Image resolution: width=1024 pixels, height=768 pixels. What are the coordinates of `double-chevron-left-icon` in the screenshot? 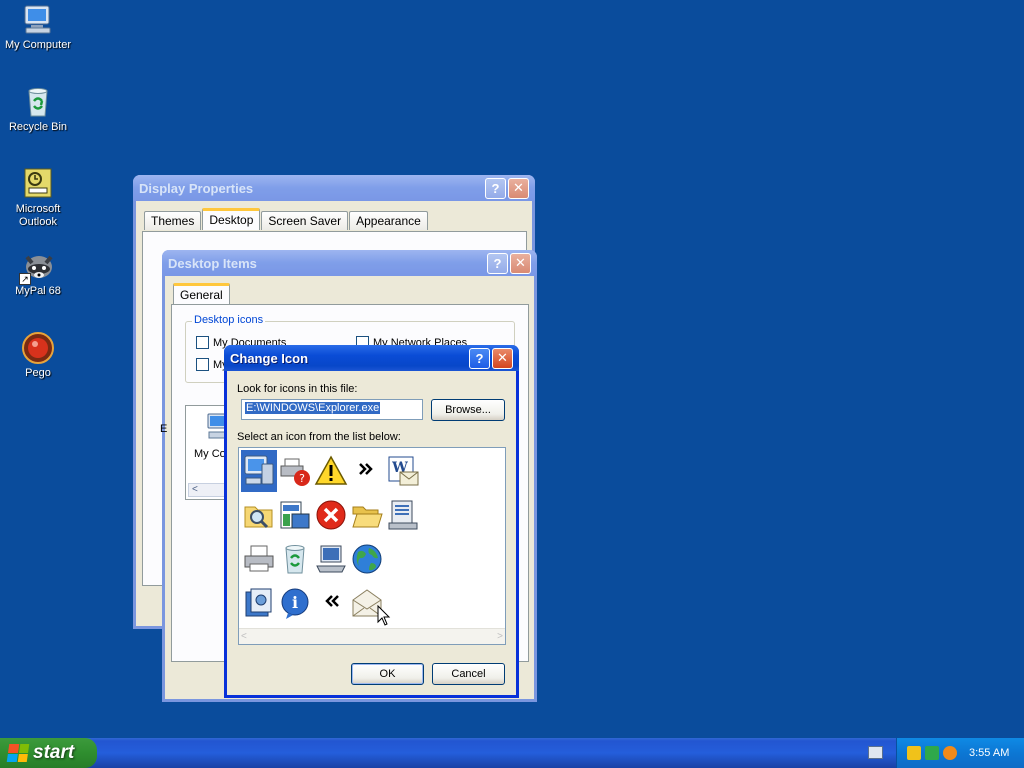 It's located at (332, 601).